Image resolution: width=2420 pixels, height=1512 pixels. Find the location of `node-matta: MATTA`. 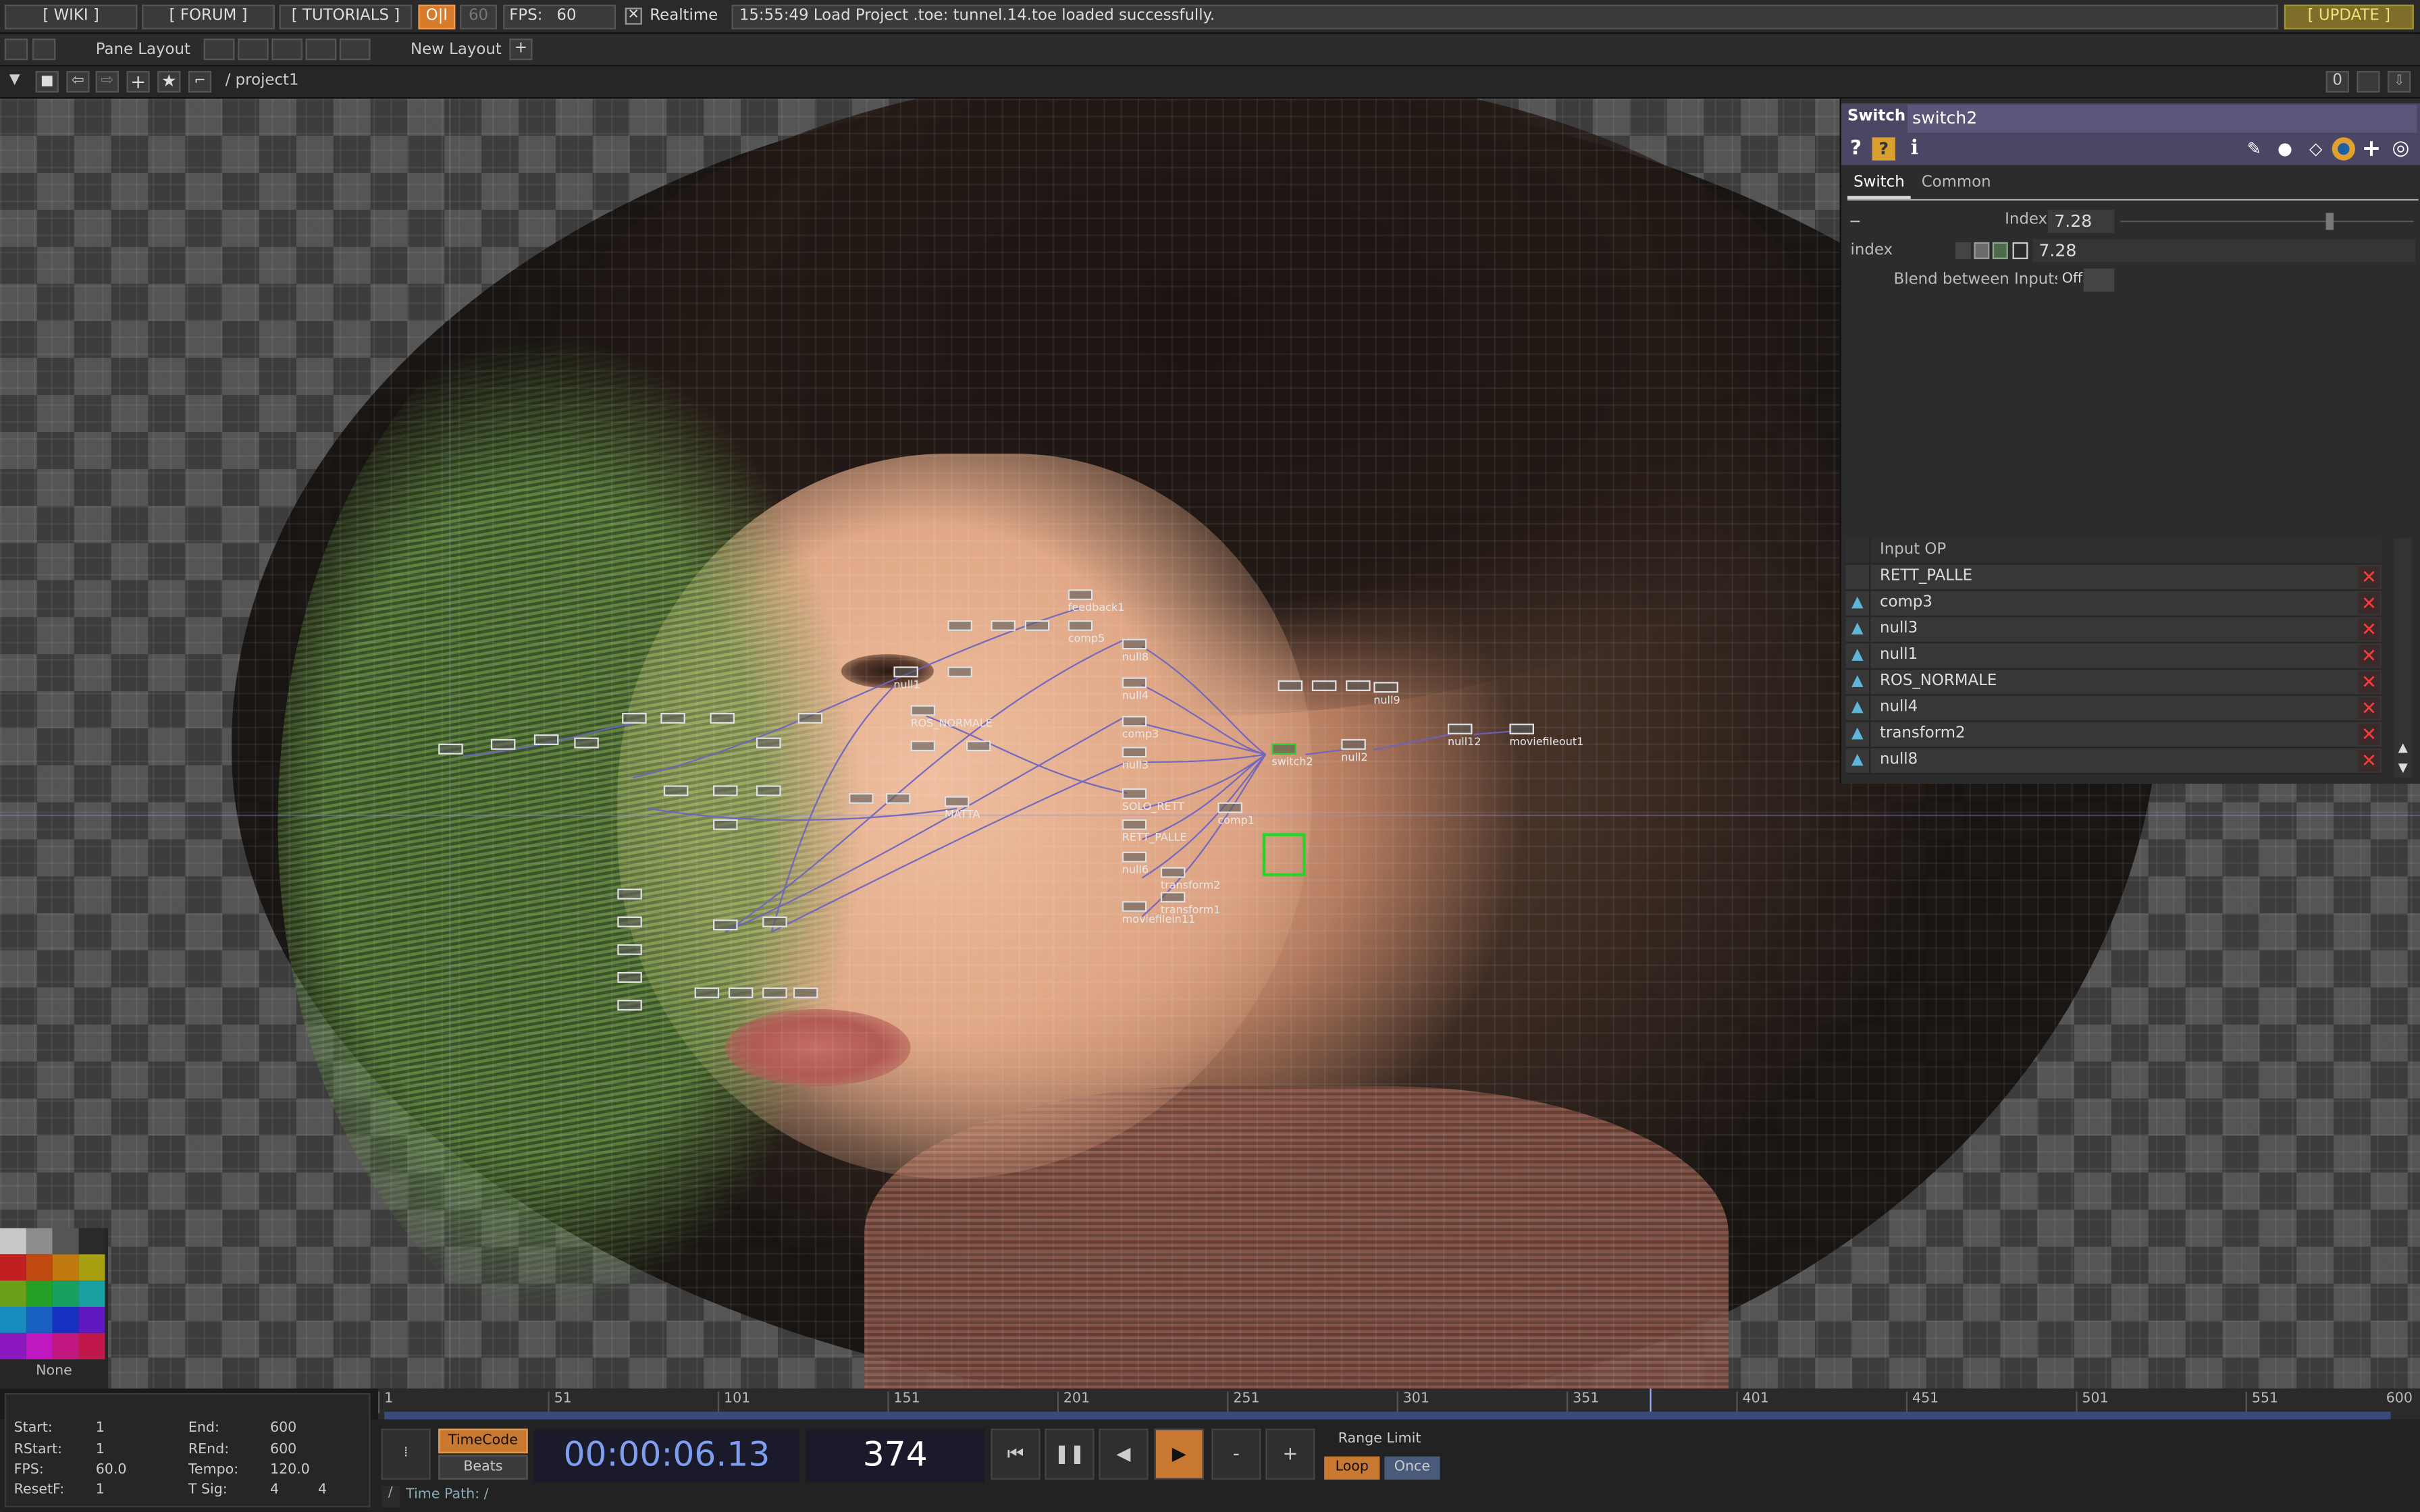

node-matta: MATTA is located at coordinates (962, 808).